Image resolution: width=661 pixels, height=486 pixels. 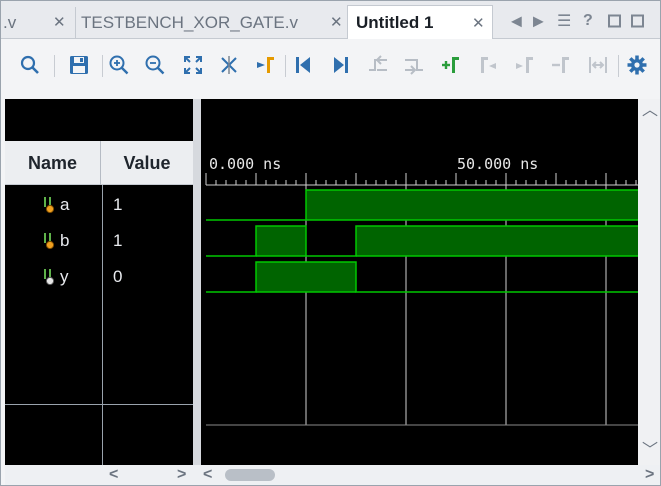 I want to click on column-header: Name Value, so click(x=99, y=163).